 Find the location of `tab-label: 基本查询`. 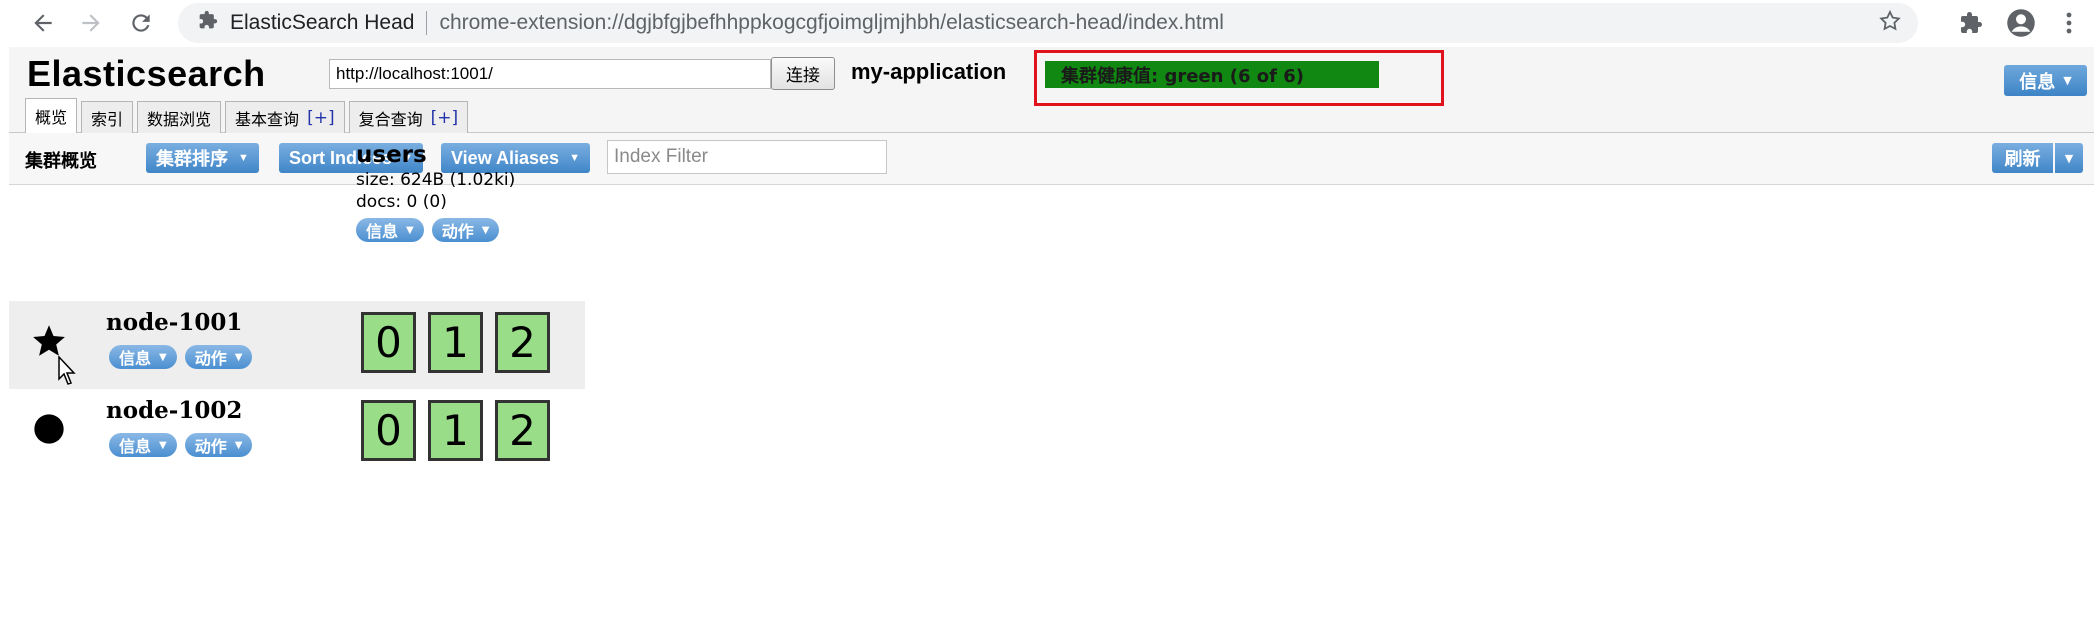

tab-label: 基本查询 is located at coordinates (267, 119).